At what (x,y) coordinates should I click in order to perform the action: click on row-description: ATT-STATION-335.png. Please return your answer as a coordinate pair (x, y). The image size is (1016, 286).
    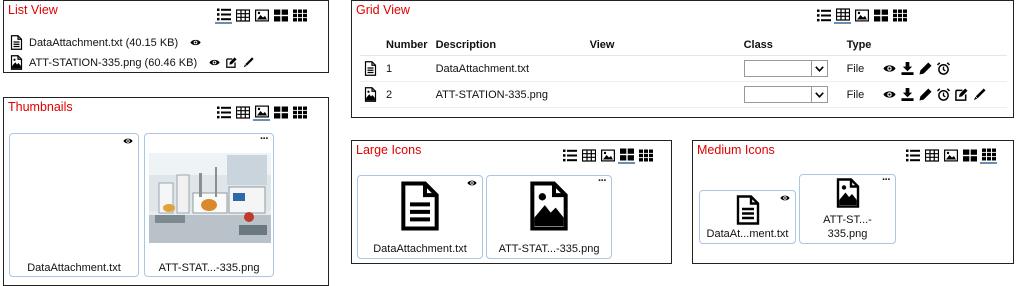
    Looking at the image, I should click on (508, 94).